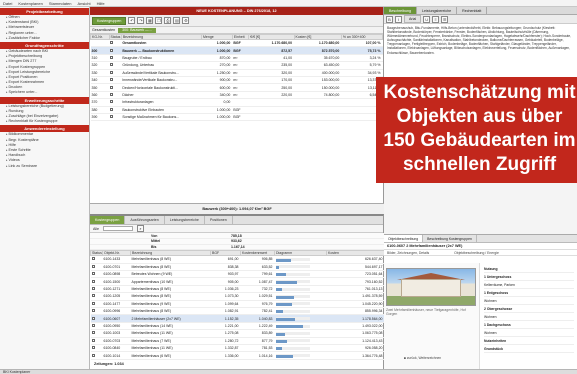 This screenshot has height=374, width=577. Describe the element at coordinates (217, 58) in the screenshot. I see `quantity: 870,00` at that location.